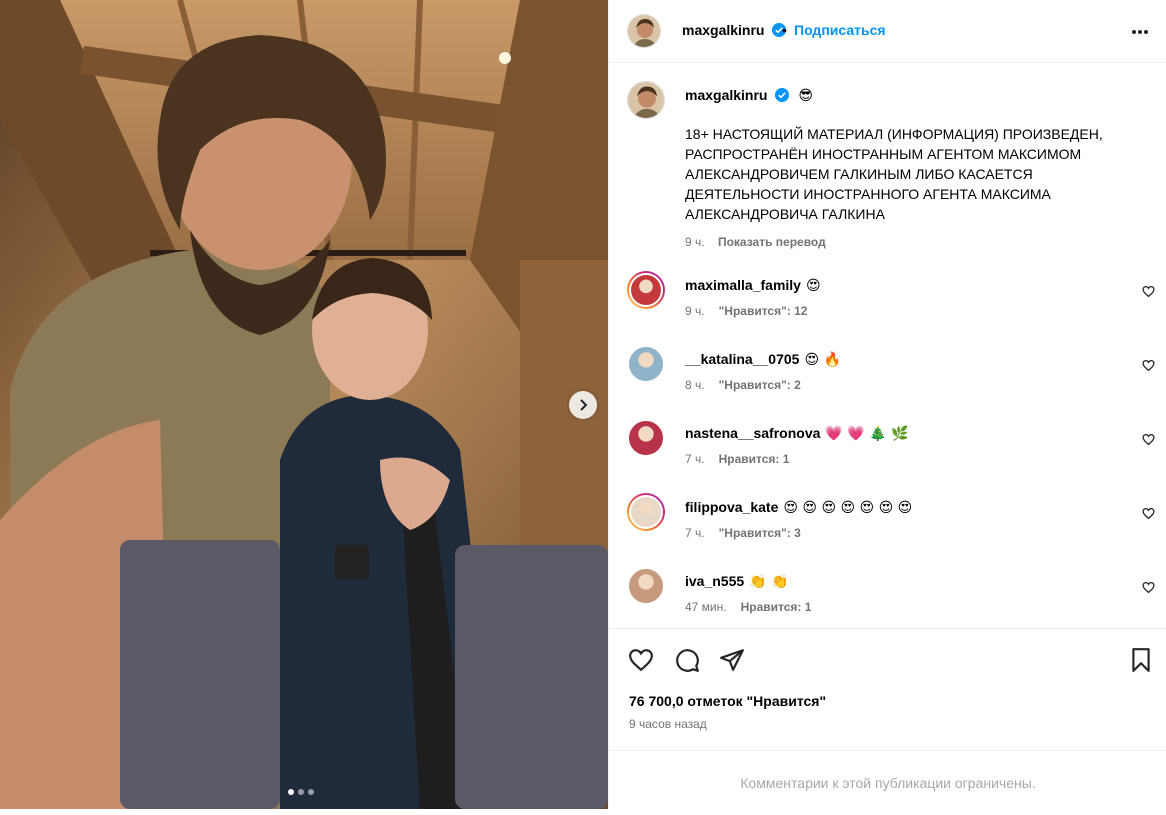 The height and width of the screenshot is (815, 1166). I want to click on comment-meta: 7 ч. "Нравится": 3, so click(743, 533).